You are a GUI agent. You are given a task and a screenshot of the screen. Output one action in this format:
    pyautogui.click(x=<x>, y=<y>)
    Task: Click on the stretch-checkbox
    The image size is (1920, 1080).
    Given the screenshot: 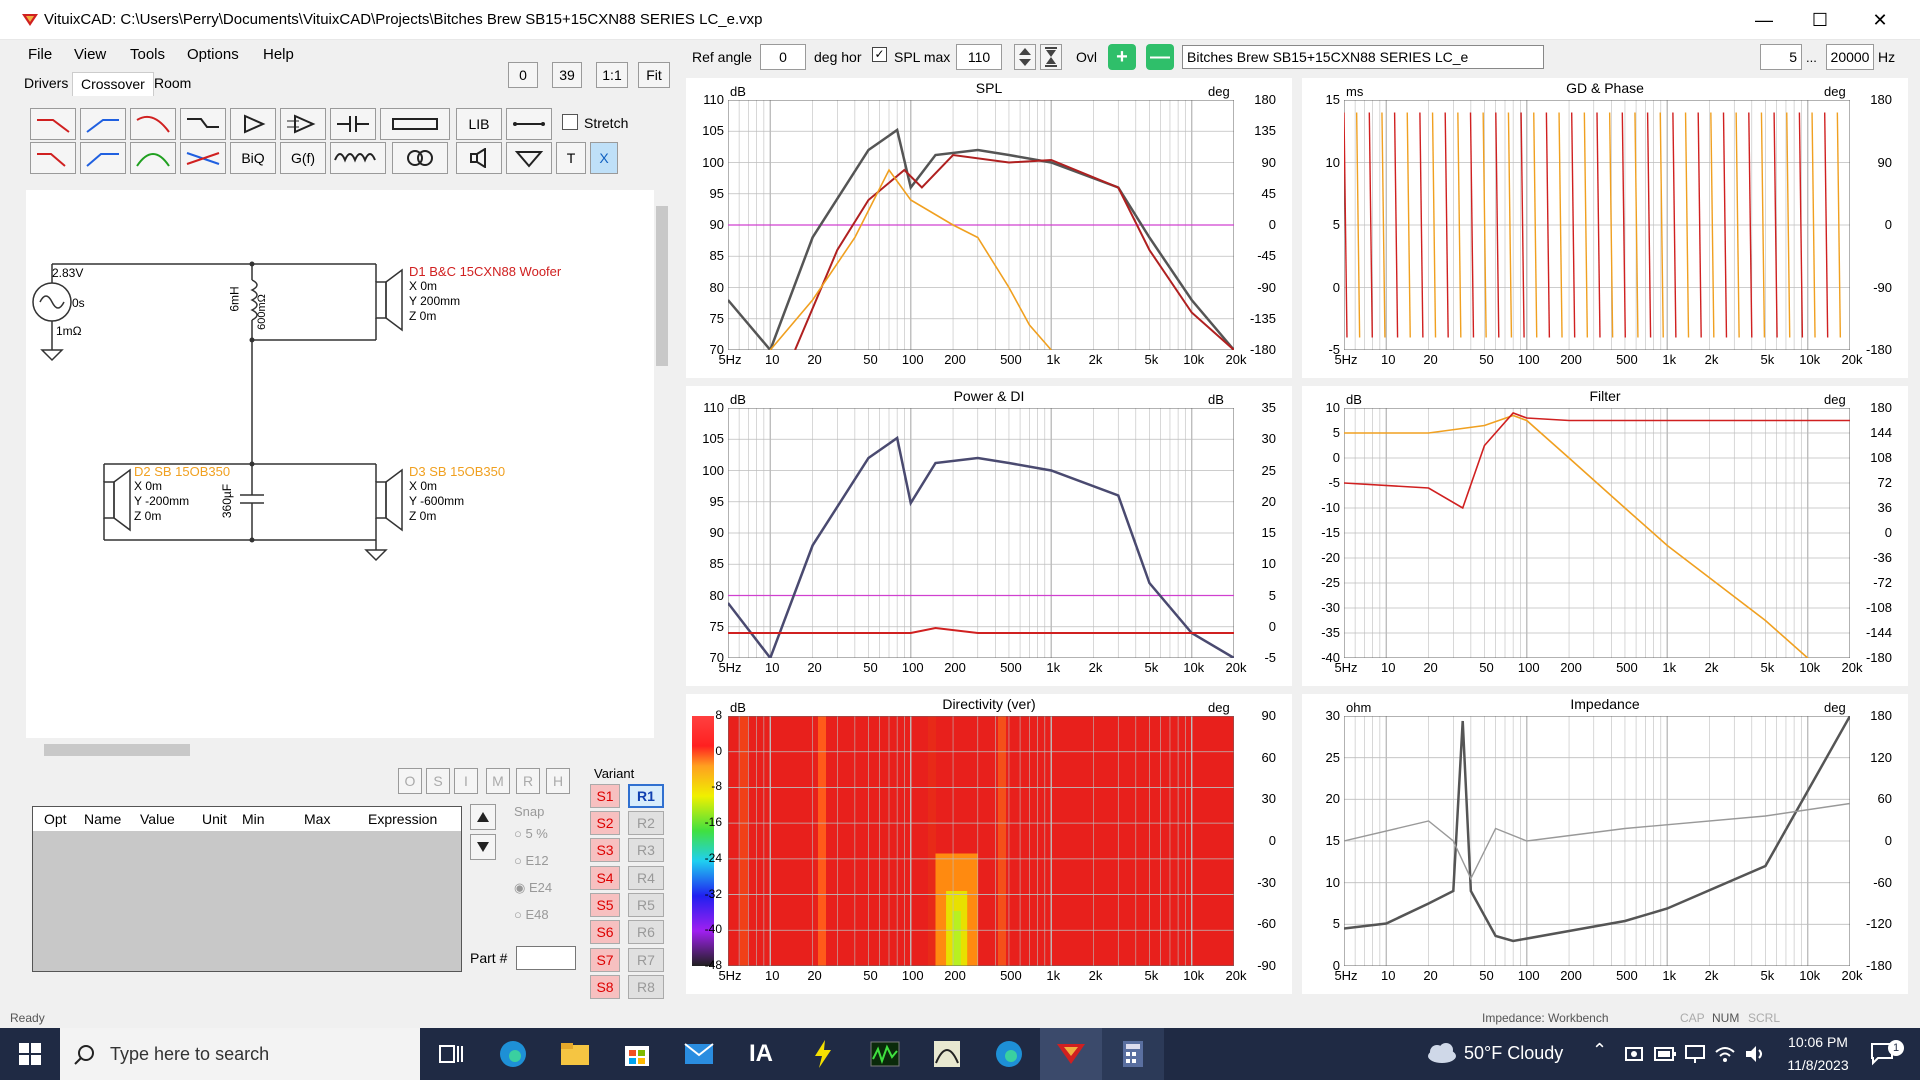 What is the action you would take?
    pyautogui.click(x=570, y=122)
    